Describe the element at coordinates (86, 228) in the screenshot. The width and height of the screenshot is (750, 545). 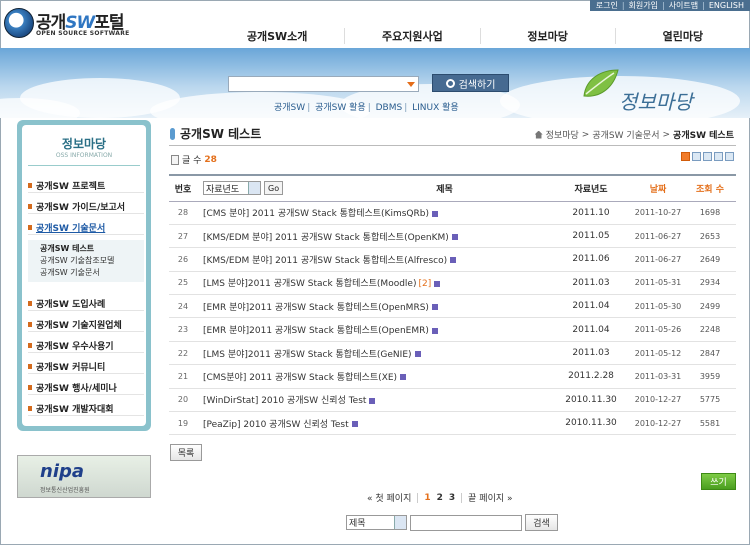
I see `sidebar-item-techdocs: 공개SW 기술문서` at that location.